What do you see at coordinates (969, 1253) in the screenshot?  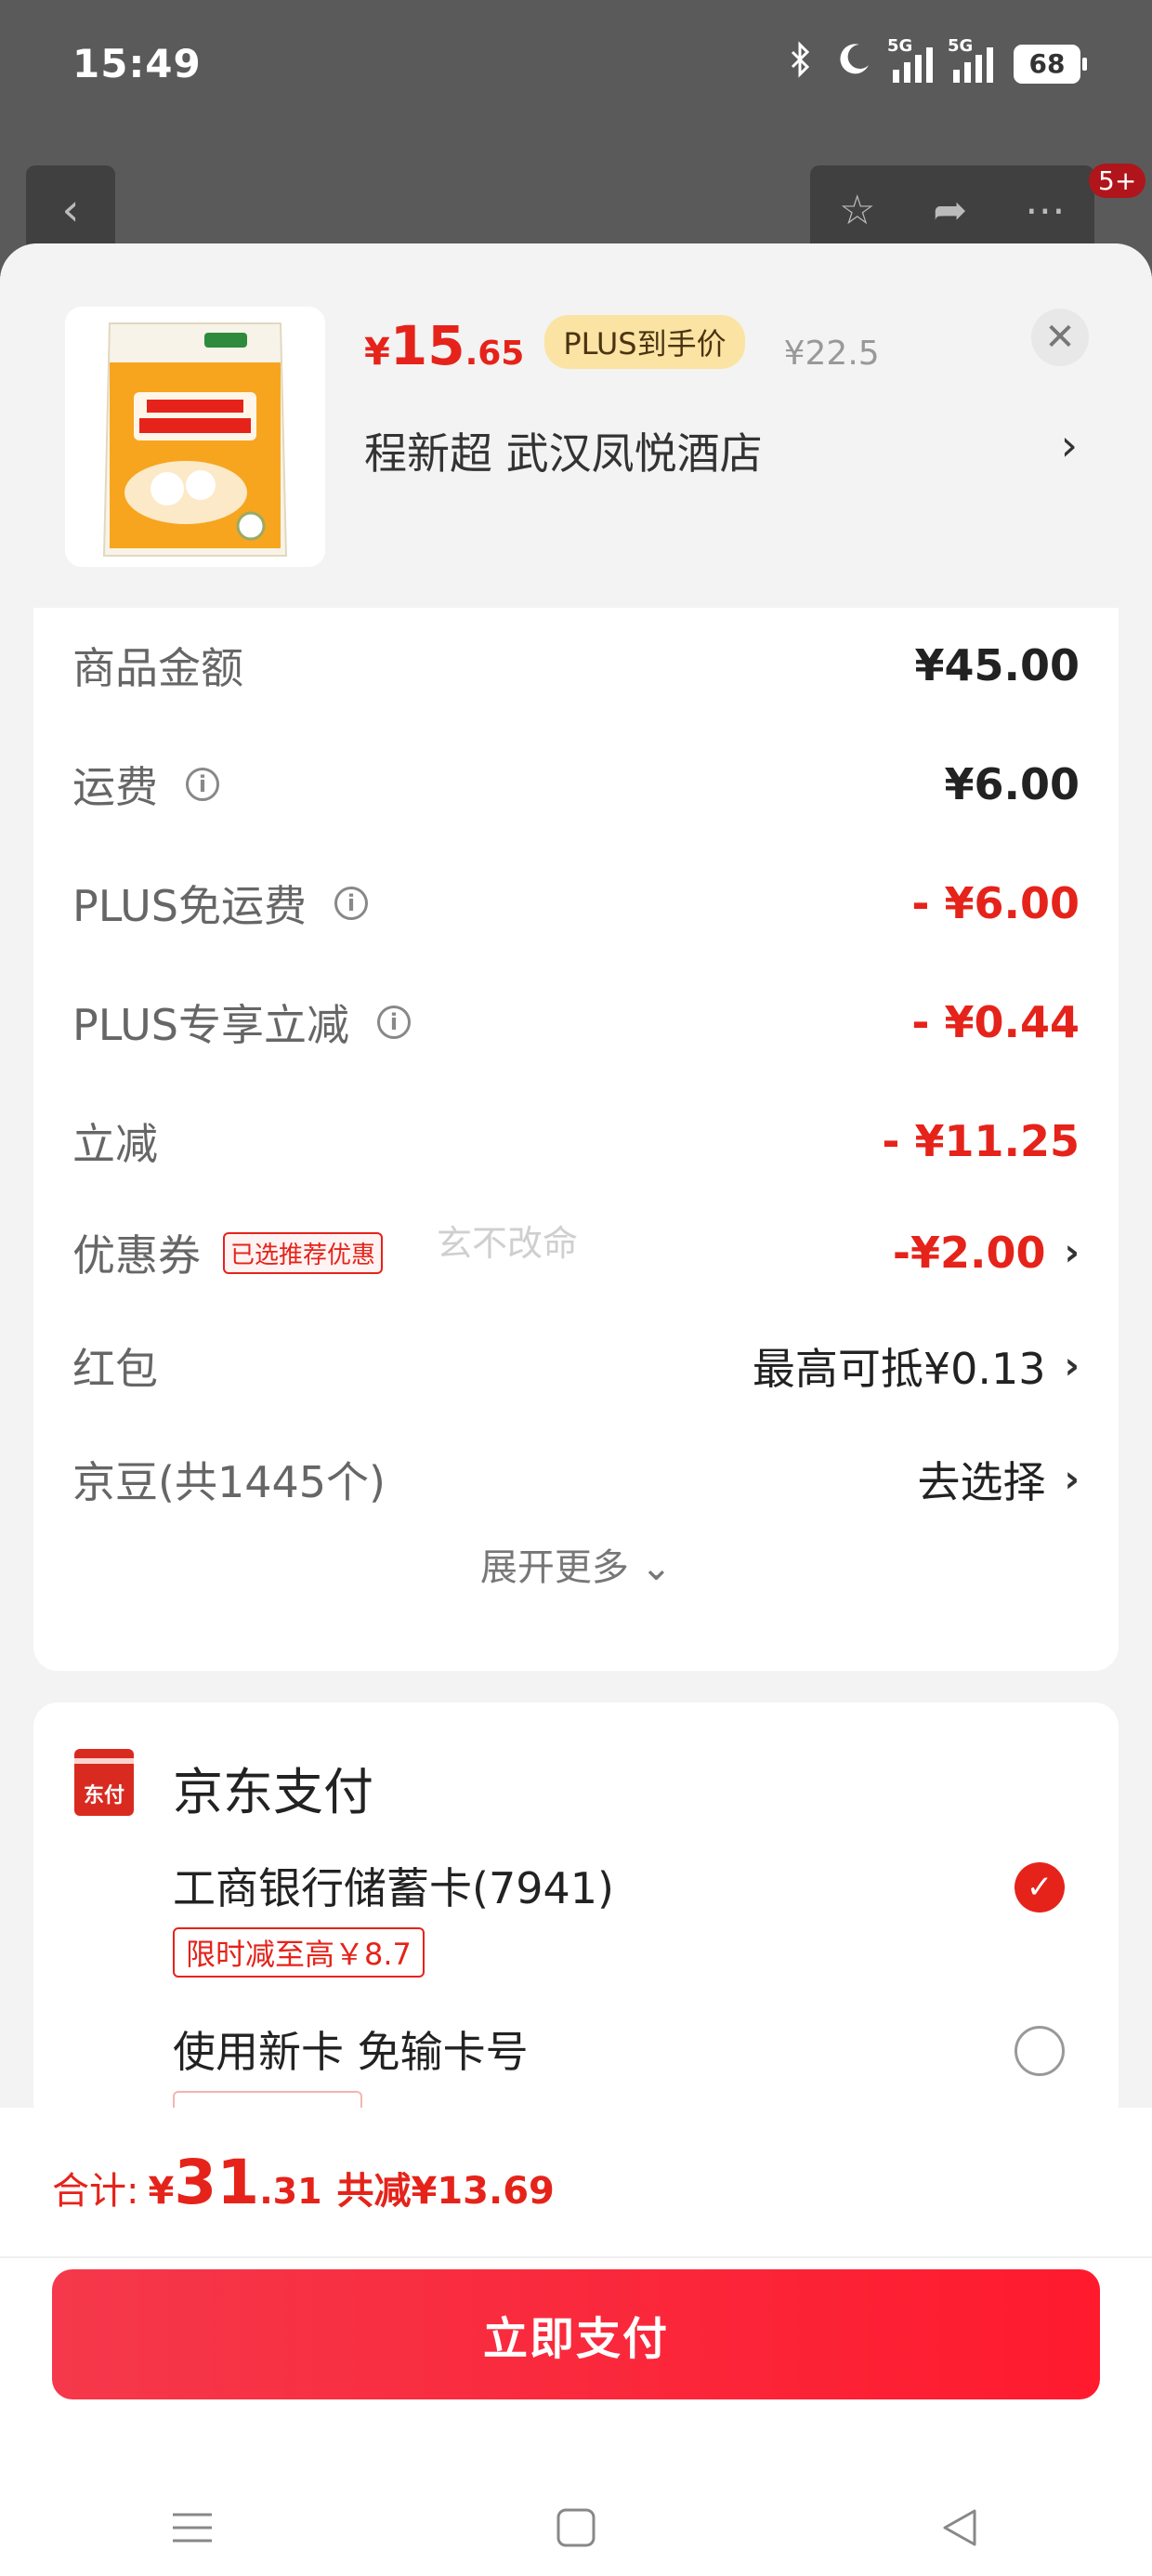 I see `fee-value: -¥2.00` at bounding box center [969, 1253].